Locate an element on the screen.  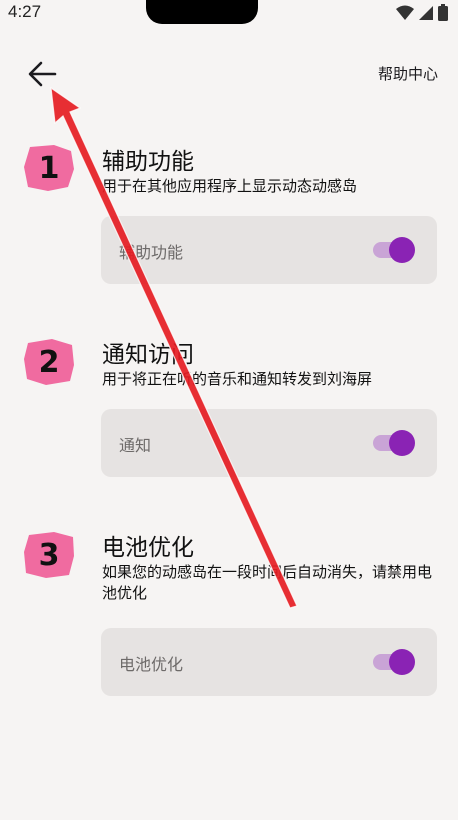
camera-notch is located at coordinates (202, 12).